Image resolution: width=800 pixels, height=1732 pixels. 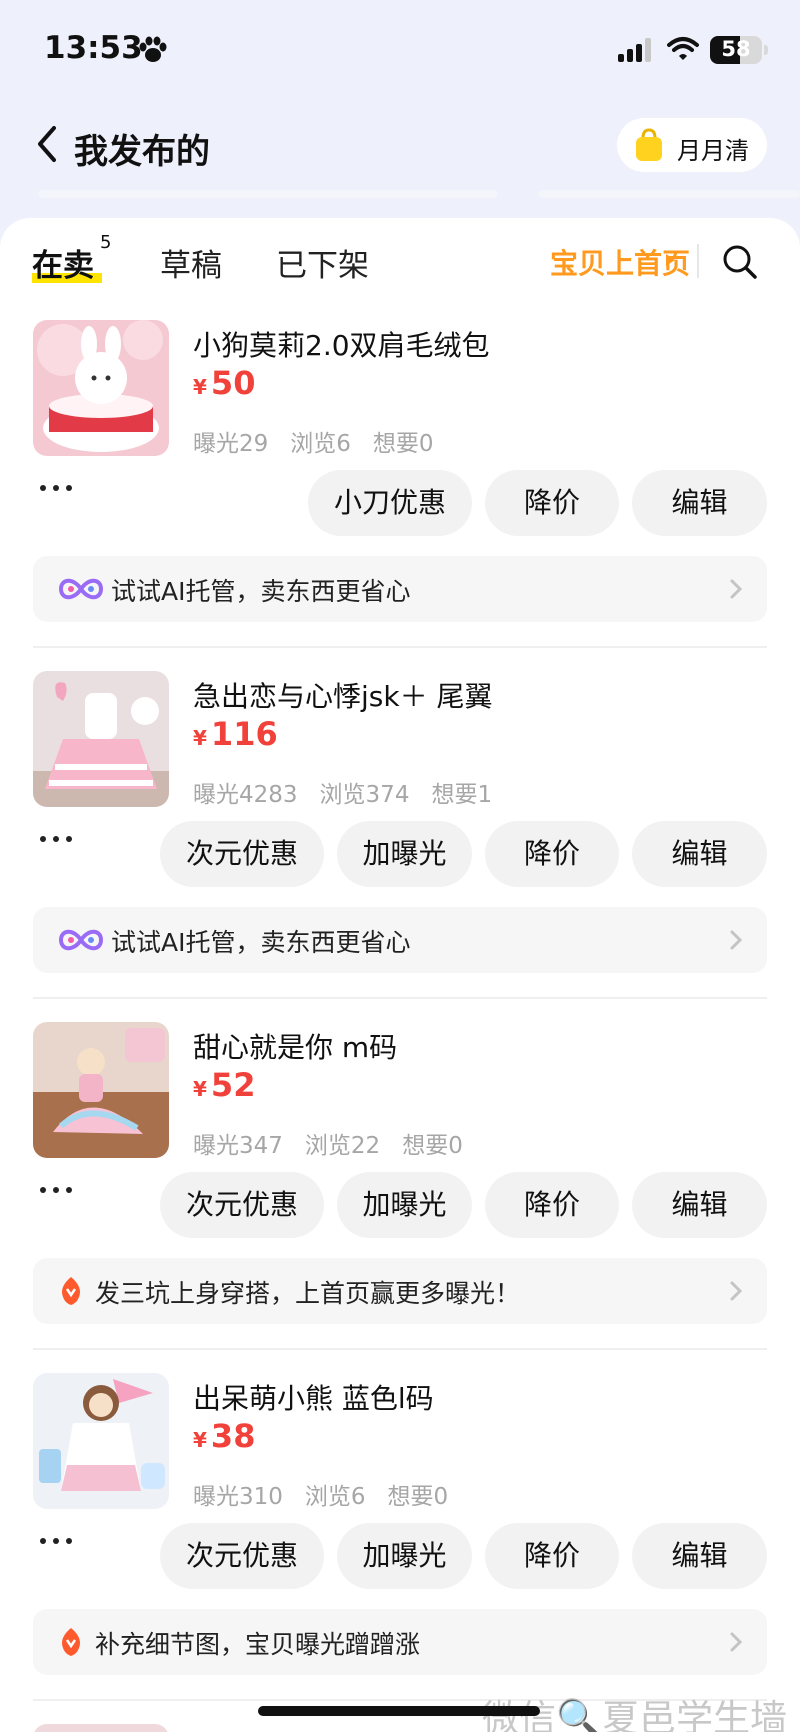 What do you see at coordinates (390, 503) in the screenshot?
I see `bargain-discount-button: 小刀优惠` at bounding box center [390, 503].